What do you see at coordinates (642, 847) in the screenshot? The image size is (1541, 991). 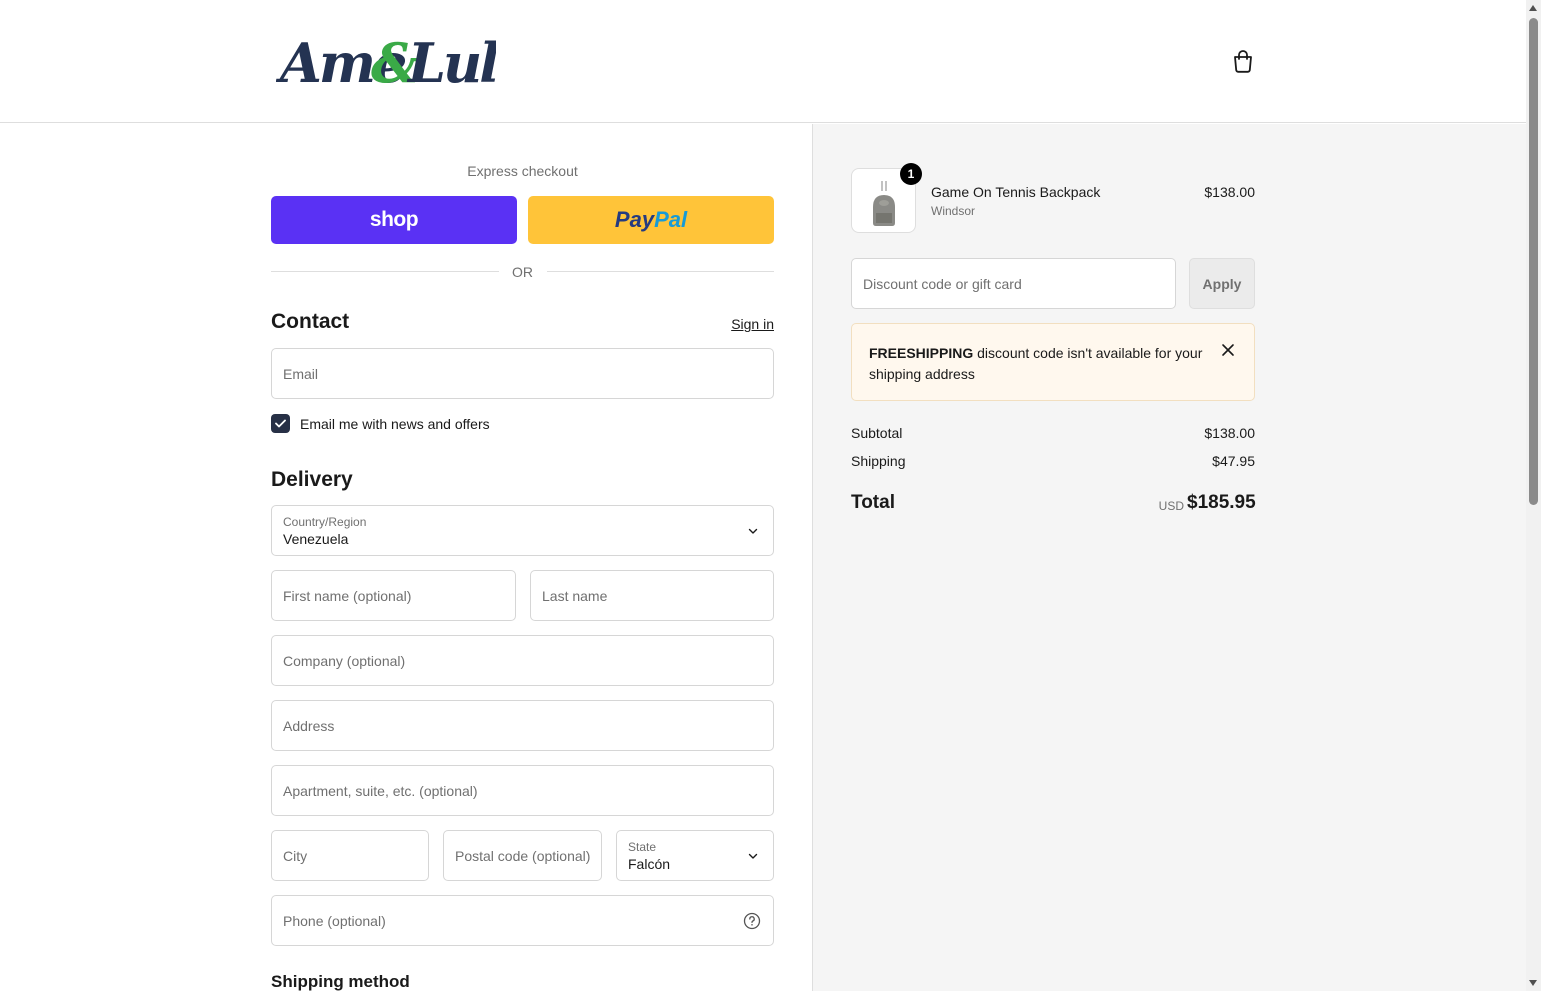 I see `state-label: State` at bounding box center [642, 847].